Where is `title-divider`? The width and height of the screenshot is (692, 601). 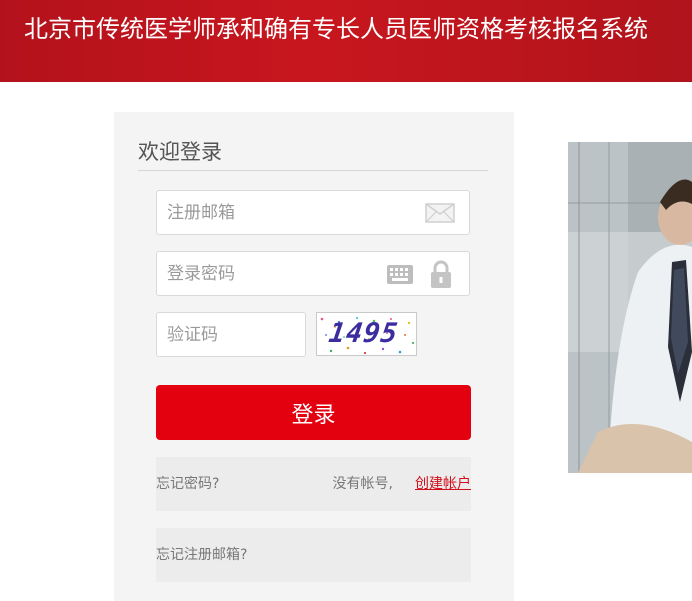
title-divider is located at coordinates (313, 170).